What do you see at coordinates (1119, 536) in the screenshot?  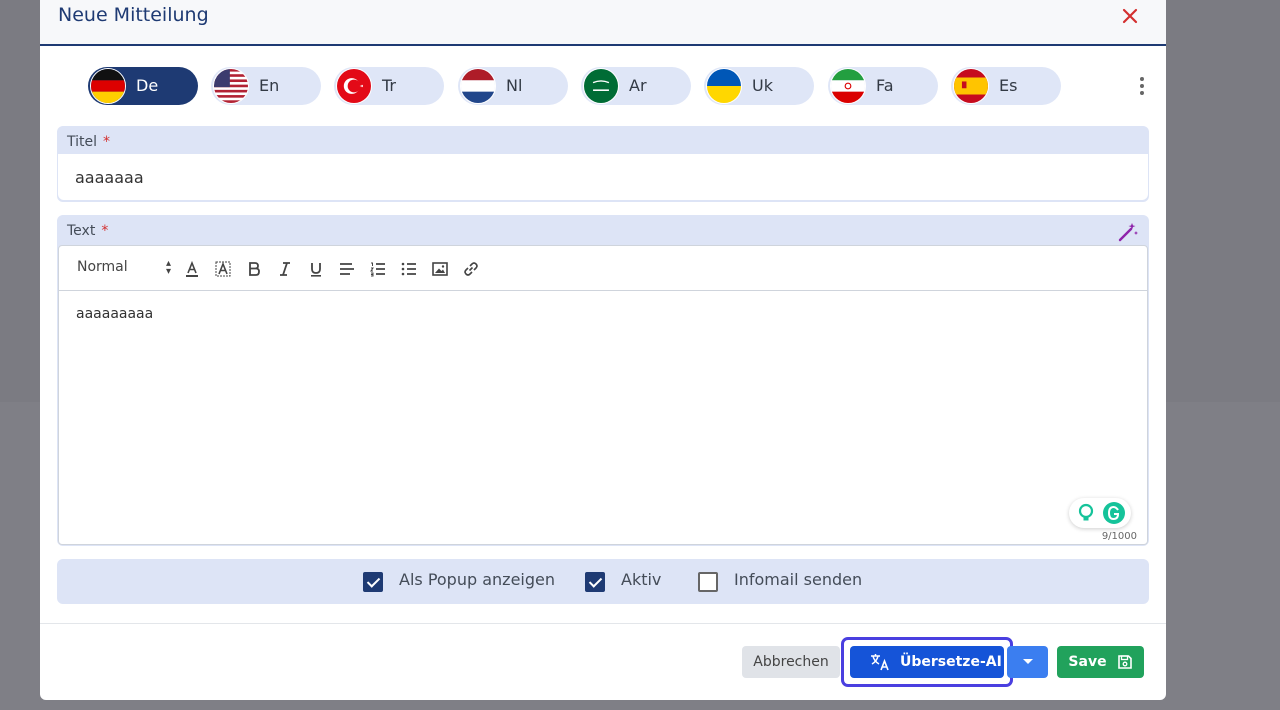 I see `character-count: 9/1000` at bounding box center [1119, 536].